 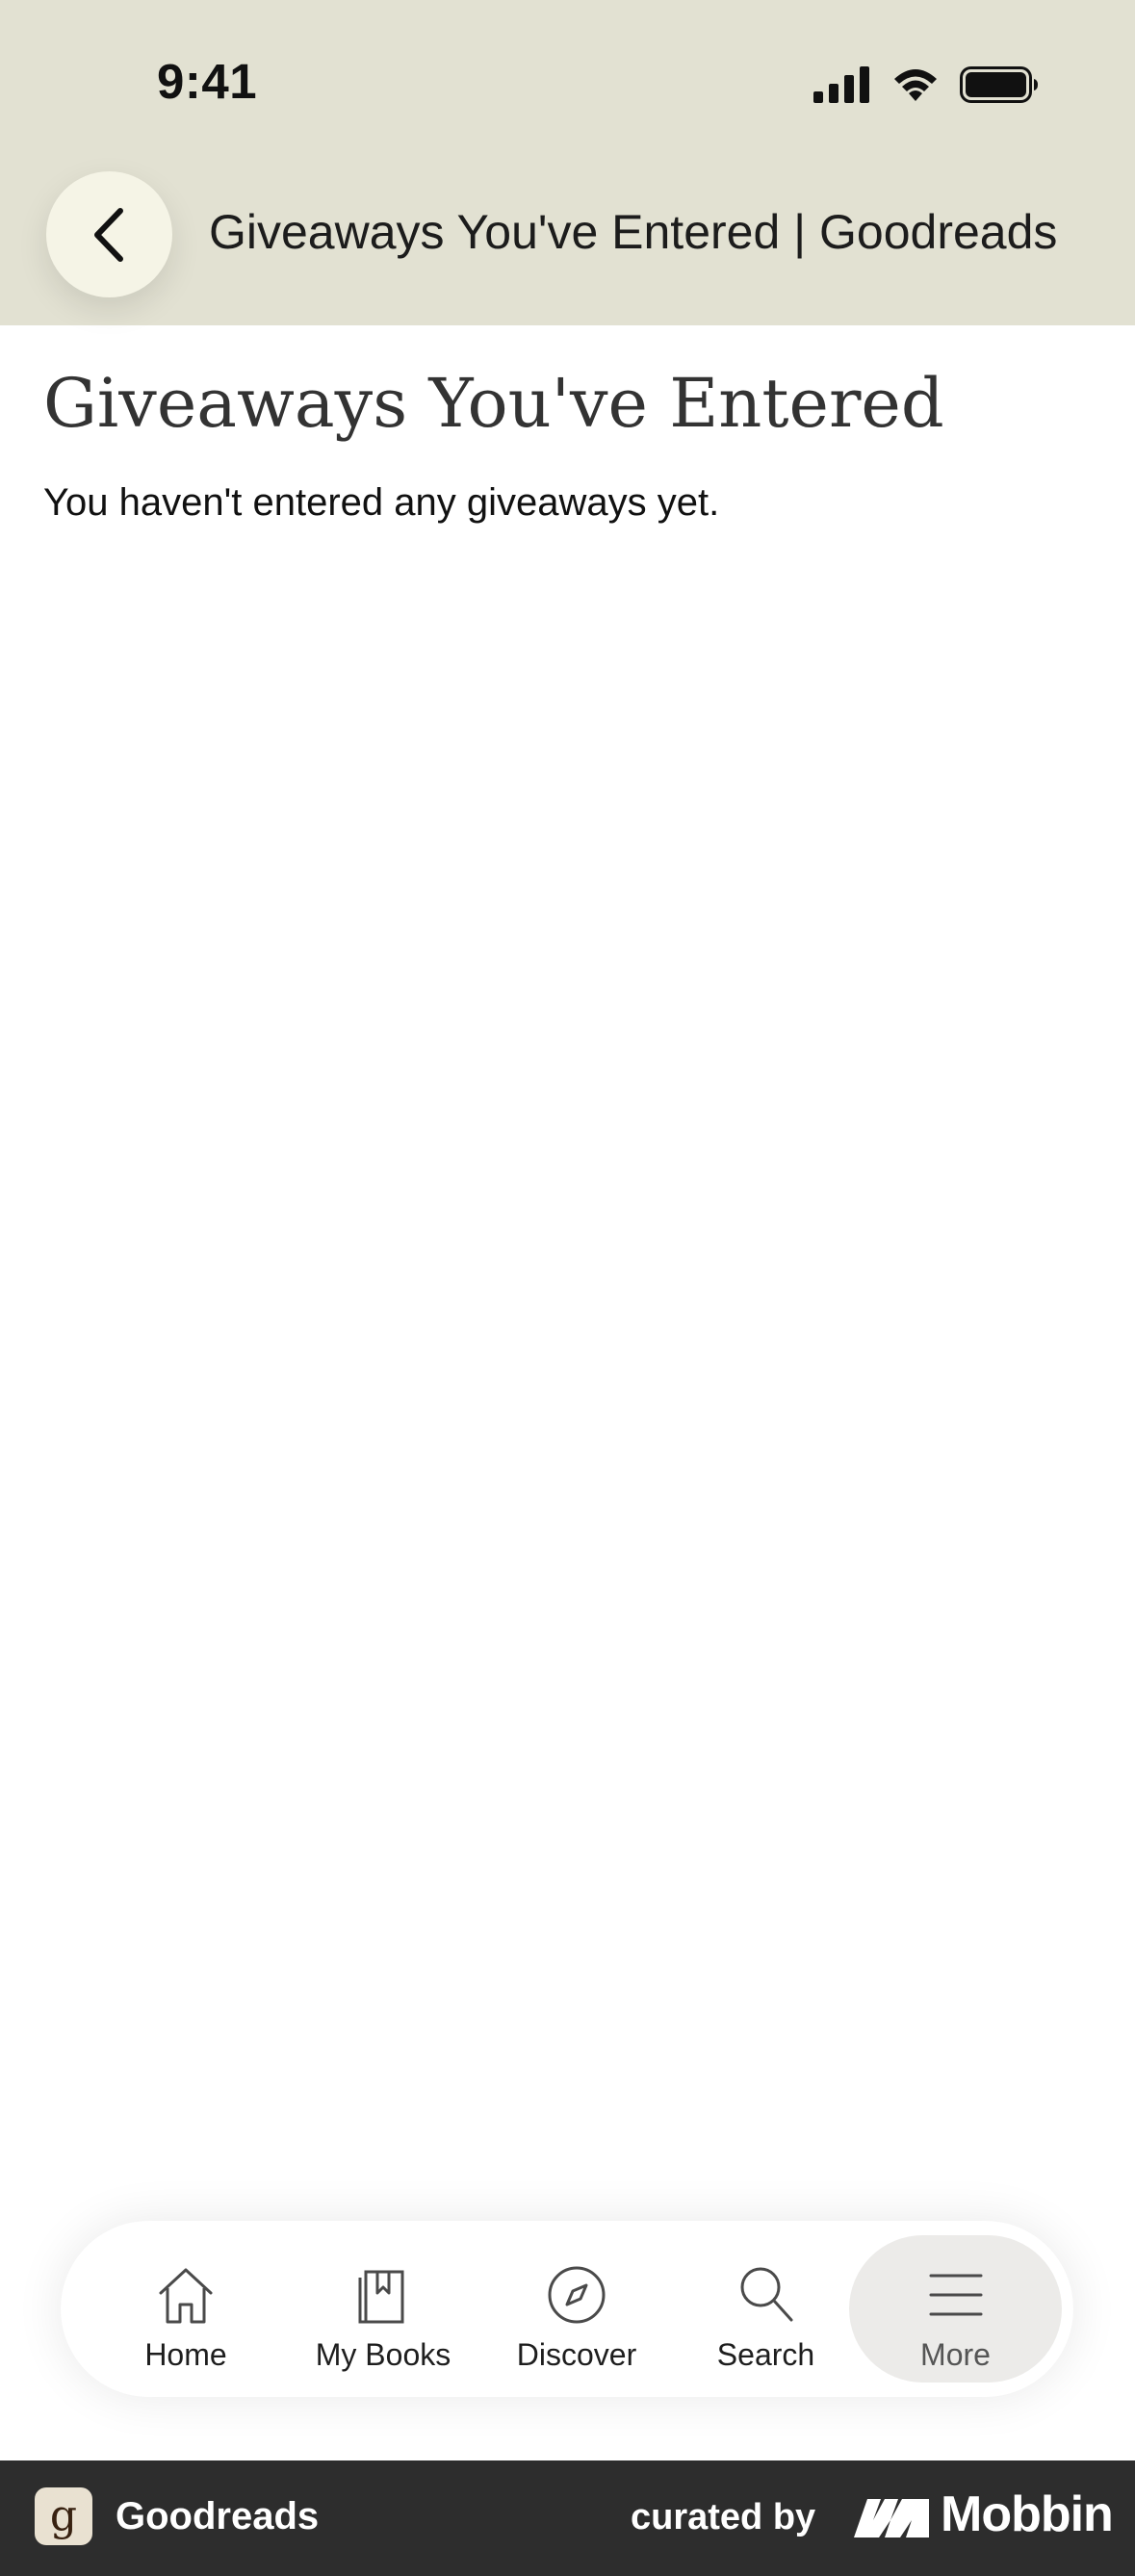 I want to click on tab-my-books: My Books, so click(x=383, y=2309).